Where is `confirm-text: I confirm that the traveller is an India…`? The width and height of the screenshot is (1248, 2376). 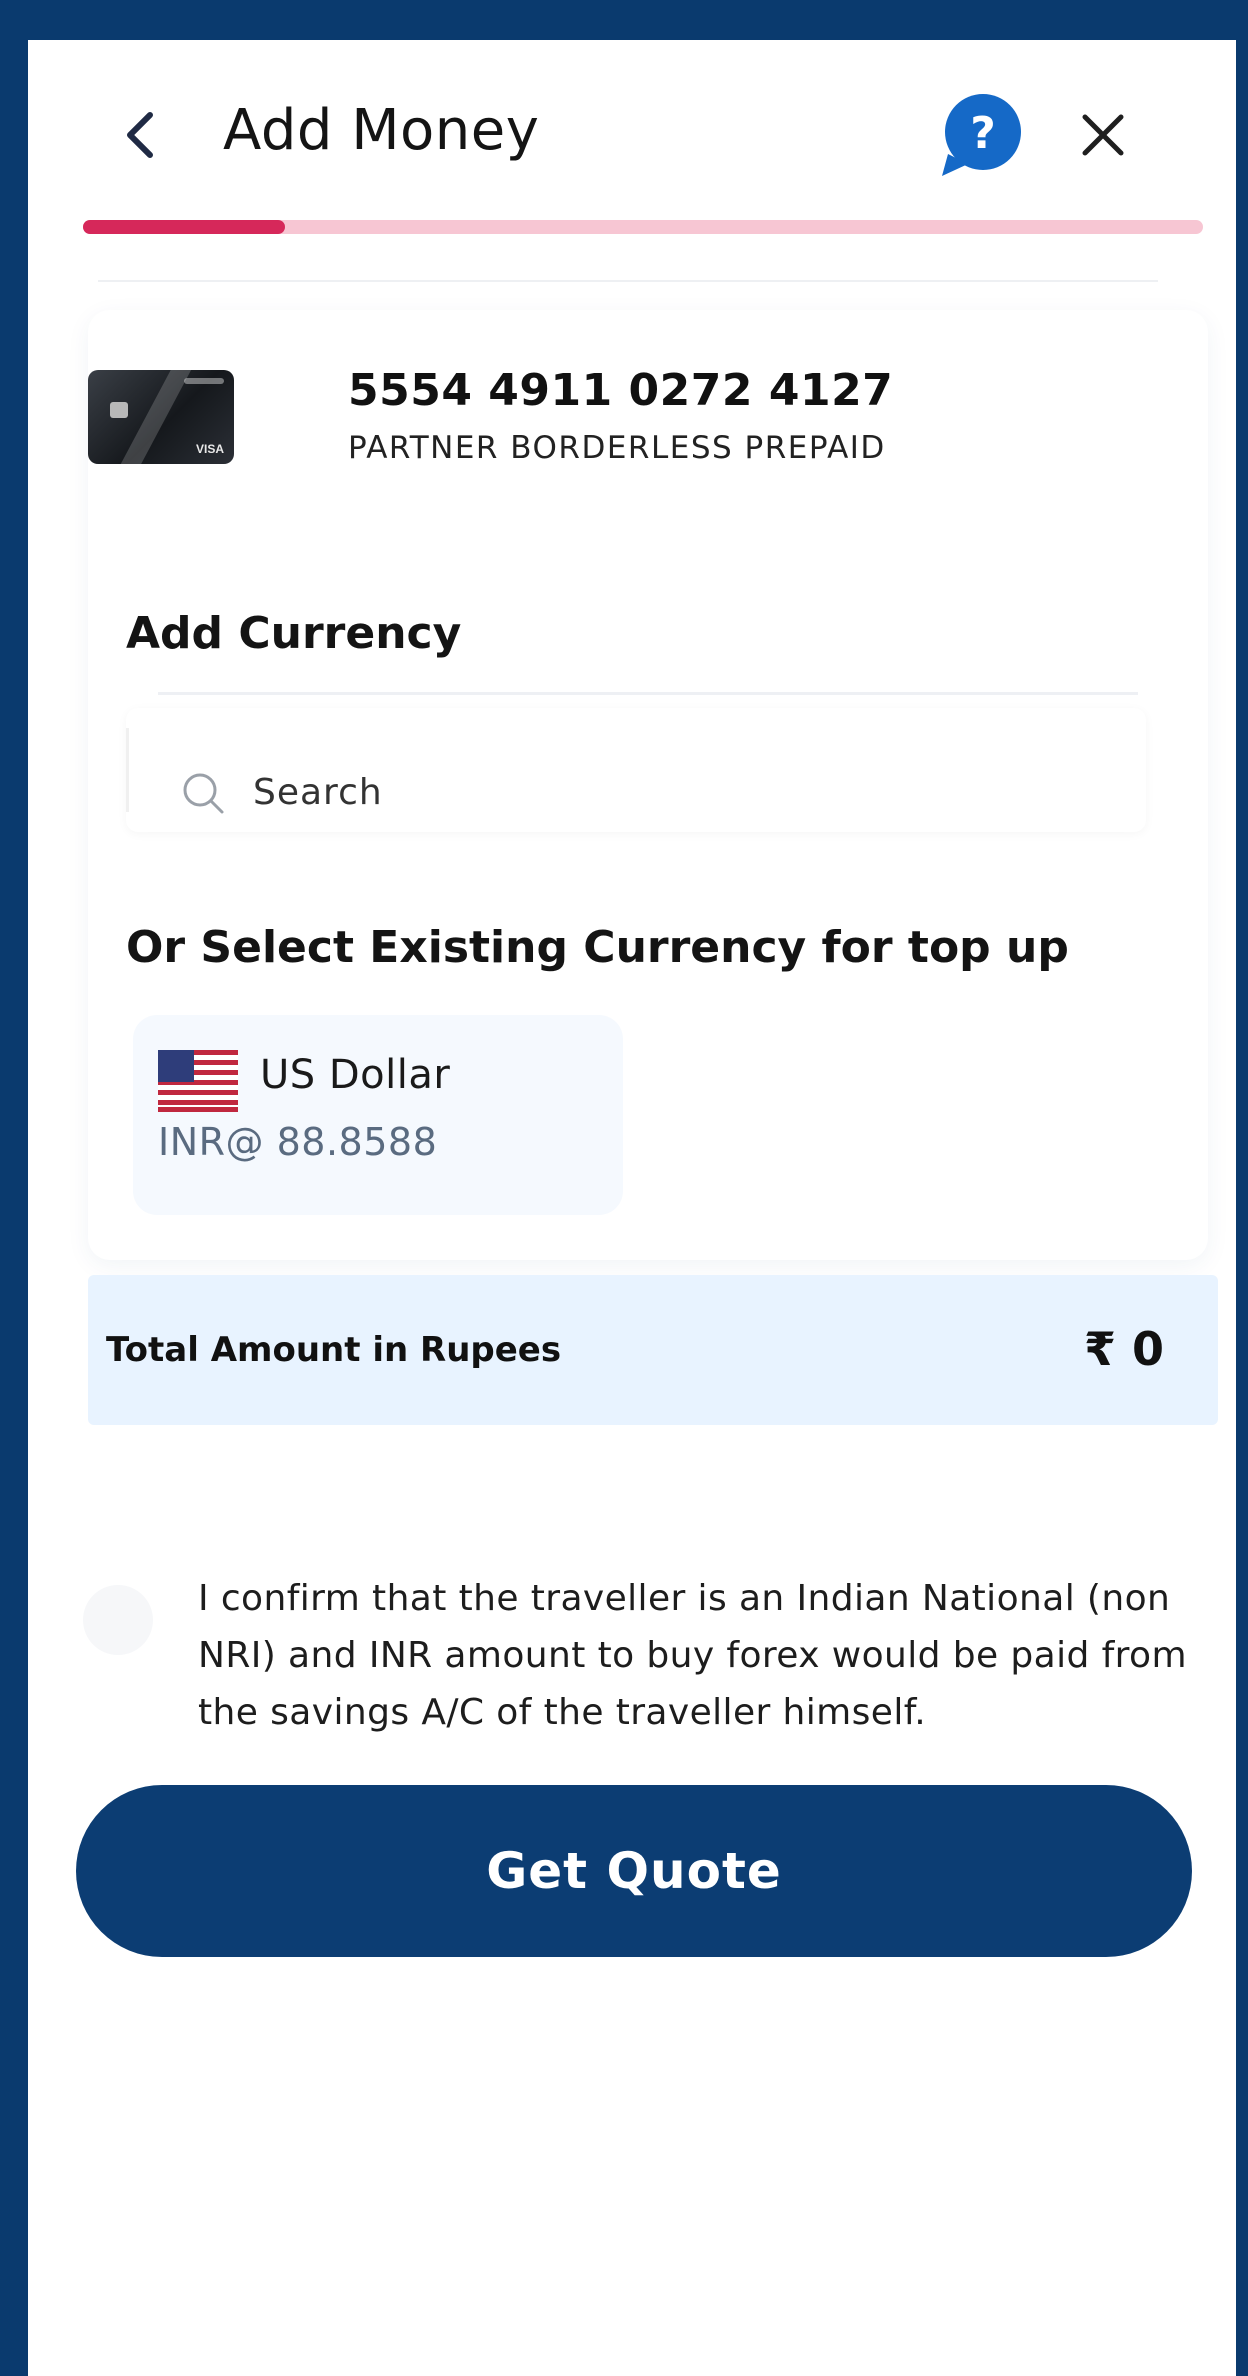
confirm-text: I confirm that the traveller is an India… is located at coordinates (692, 1655).